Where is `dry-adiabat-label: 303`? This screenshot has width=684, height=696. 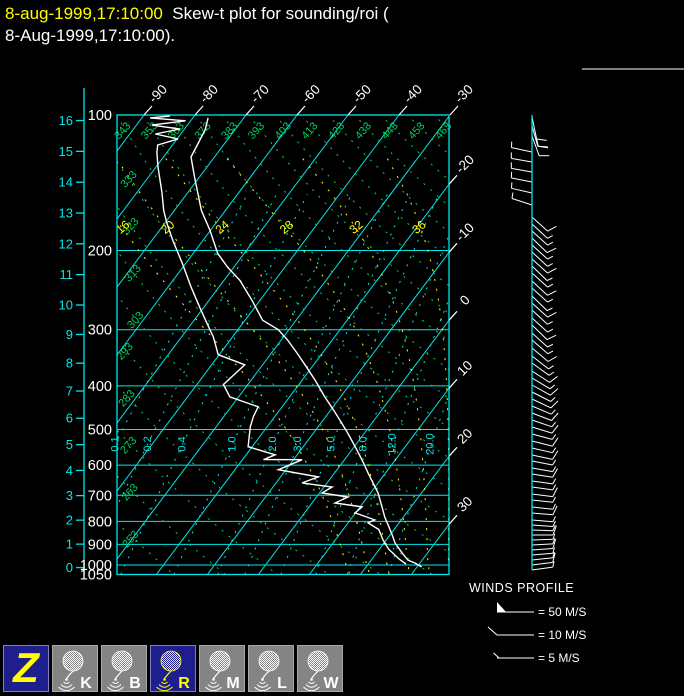 dry-adiabat-label: 303 is located at coordinates (135, 321).